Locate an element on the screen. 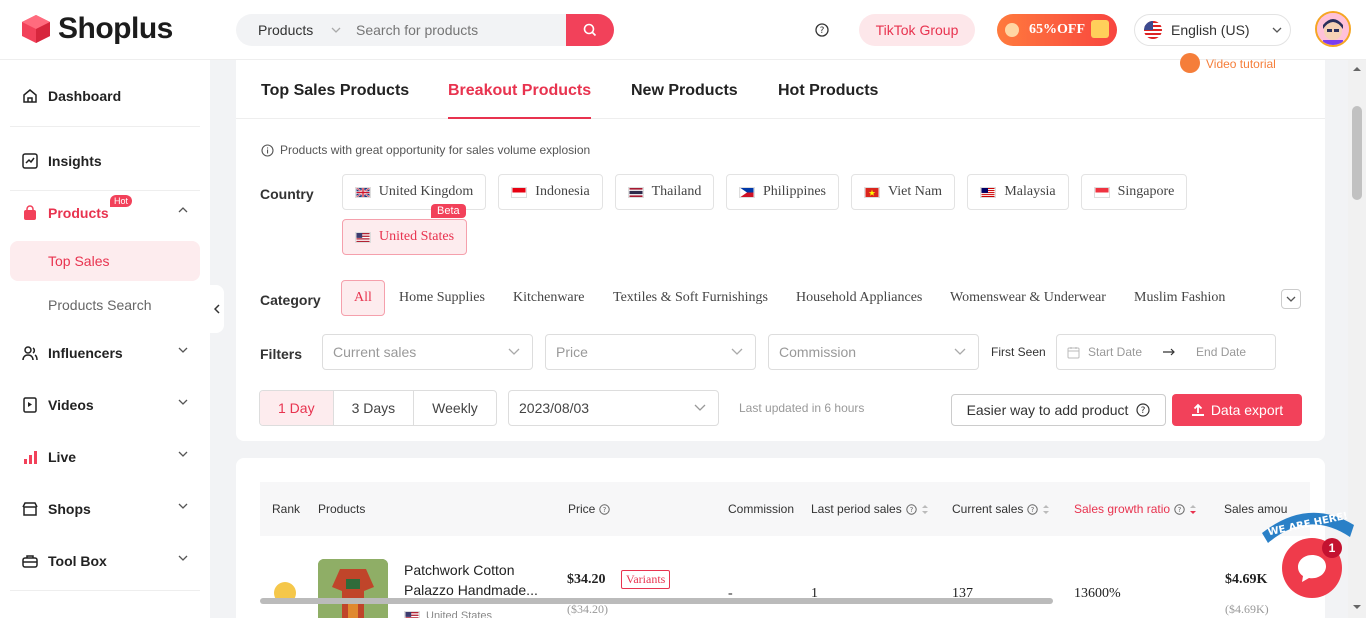 This screenshot has width=1366, height=618. col-products: Products is located at coordinates (342, 509).